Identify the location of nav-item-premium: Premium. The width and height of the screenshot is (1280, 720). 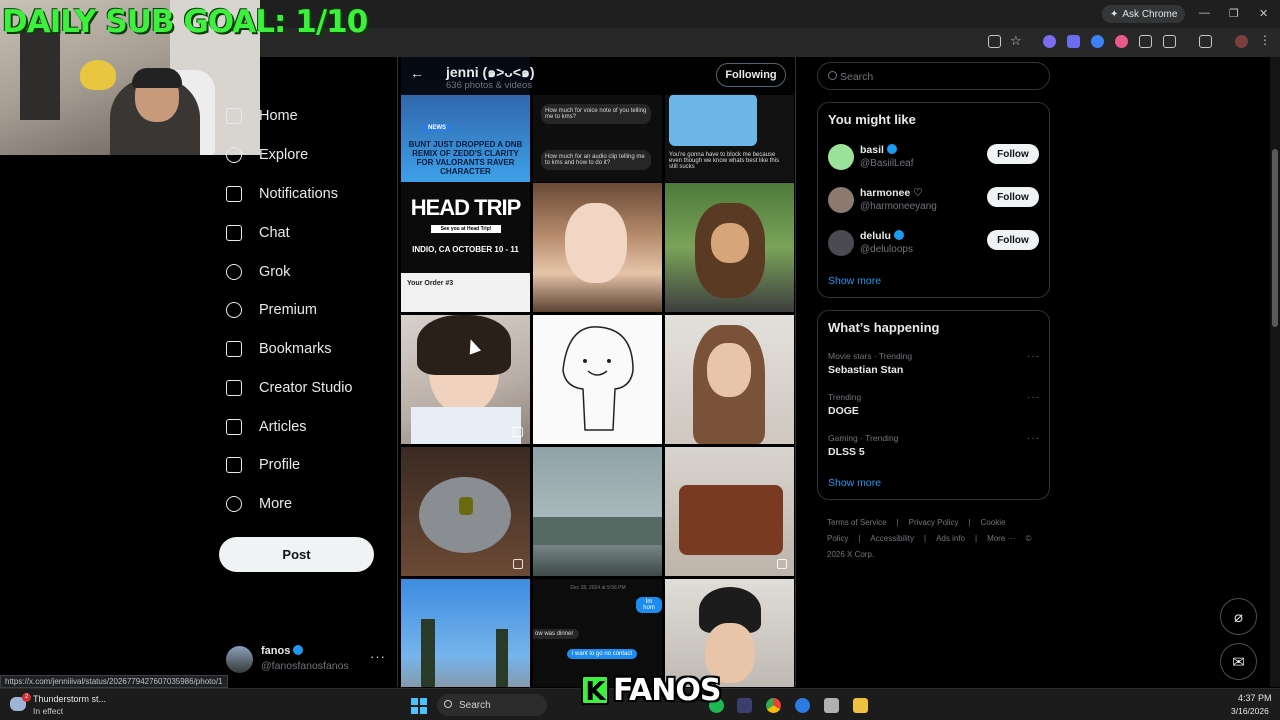
(271, 310).